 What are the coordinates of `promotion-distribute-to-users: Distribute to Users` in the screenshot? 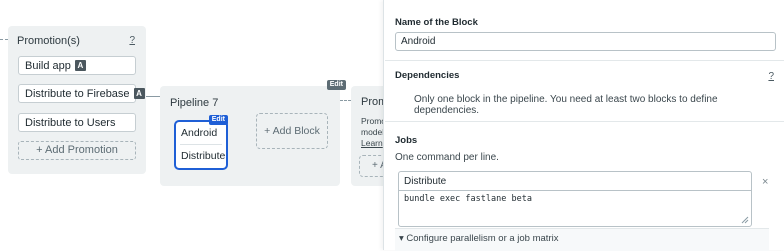 It's located at (77, 122).